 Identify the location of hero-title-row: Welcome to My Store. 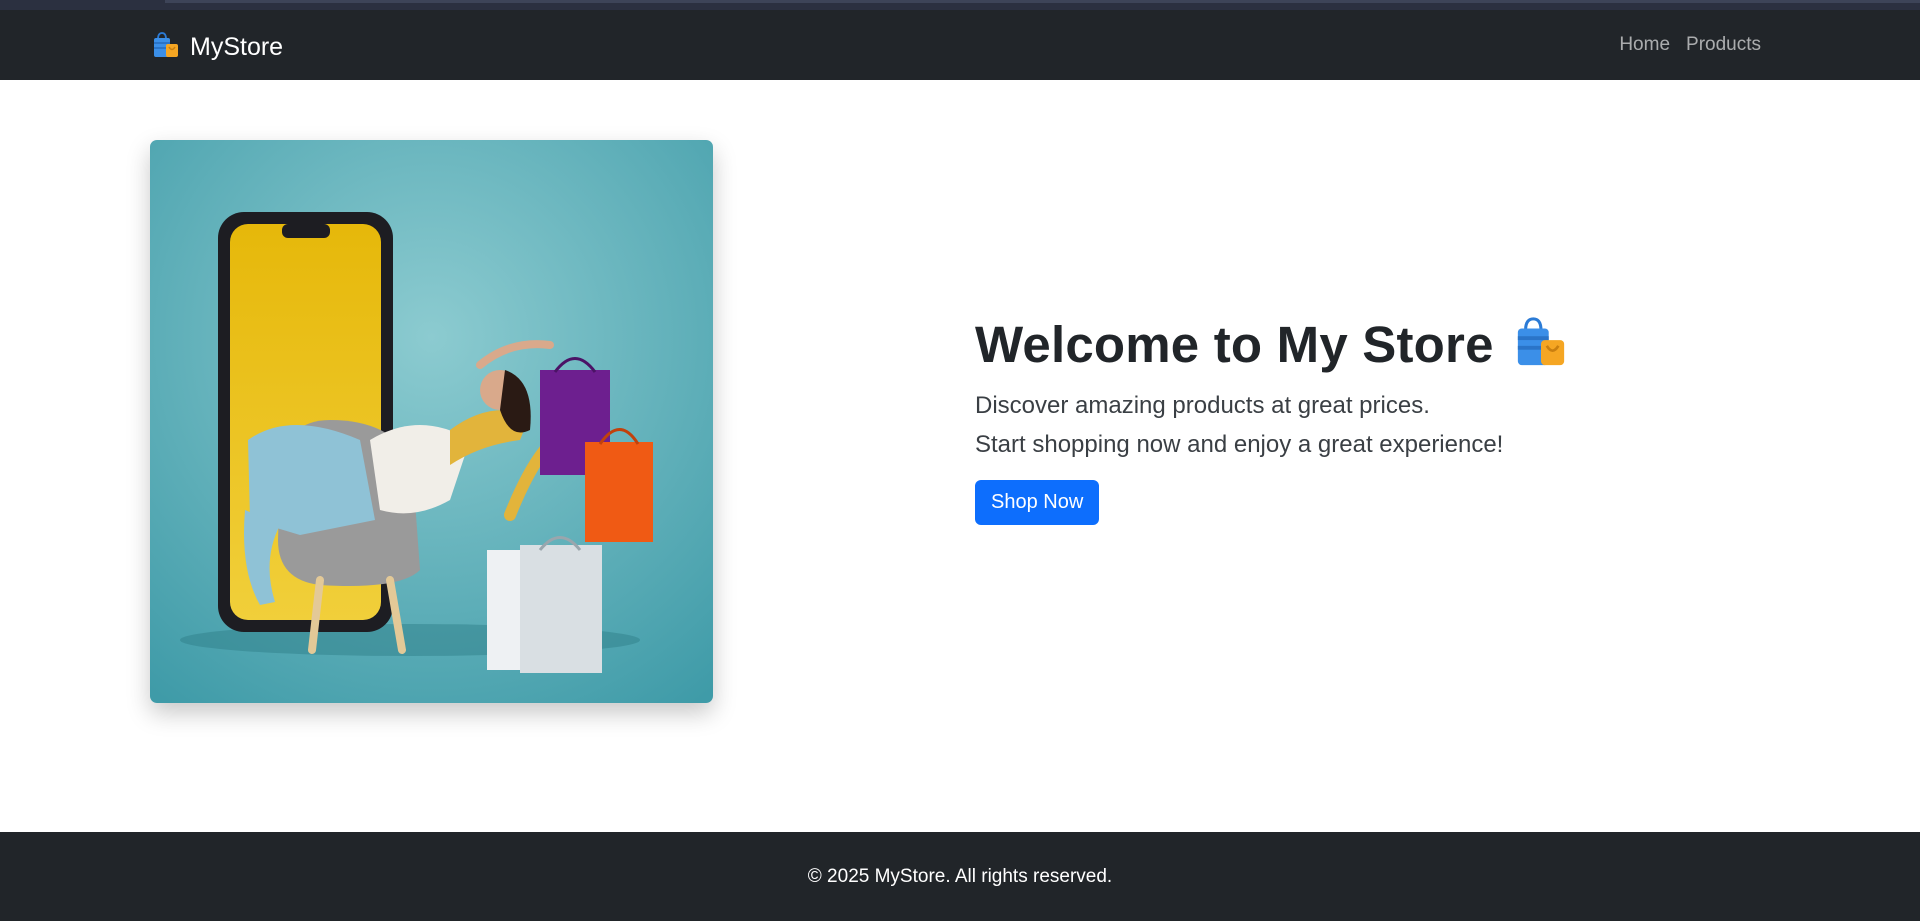
(1325, 344).